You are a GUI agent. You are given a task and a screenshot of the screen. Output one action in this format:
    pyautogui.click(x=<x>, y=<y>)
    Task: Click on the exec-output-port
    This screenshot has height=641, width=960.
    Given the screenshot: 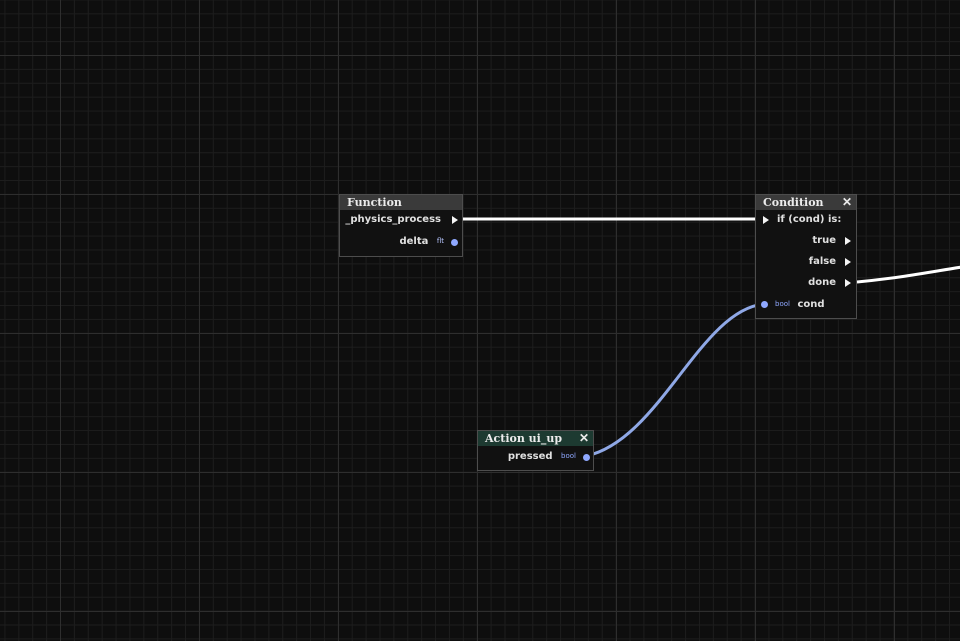 What is the action you would take?
    pyautogui.click(x=455, y=220)
    